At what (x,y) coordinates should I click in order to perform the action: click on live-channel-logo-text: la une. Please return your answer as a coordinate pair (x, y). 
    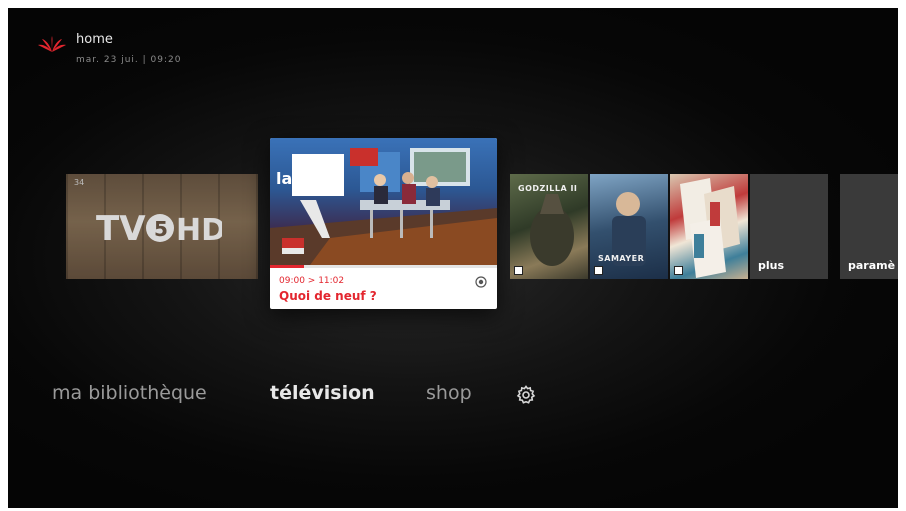
    Looking at the image, I should click on (304, 178).